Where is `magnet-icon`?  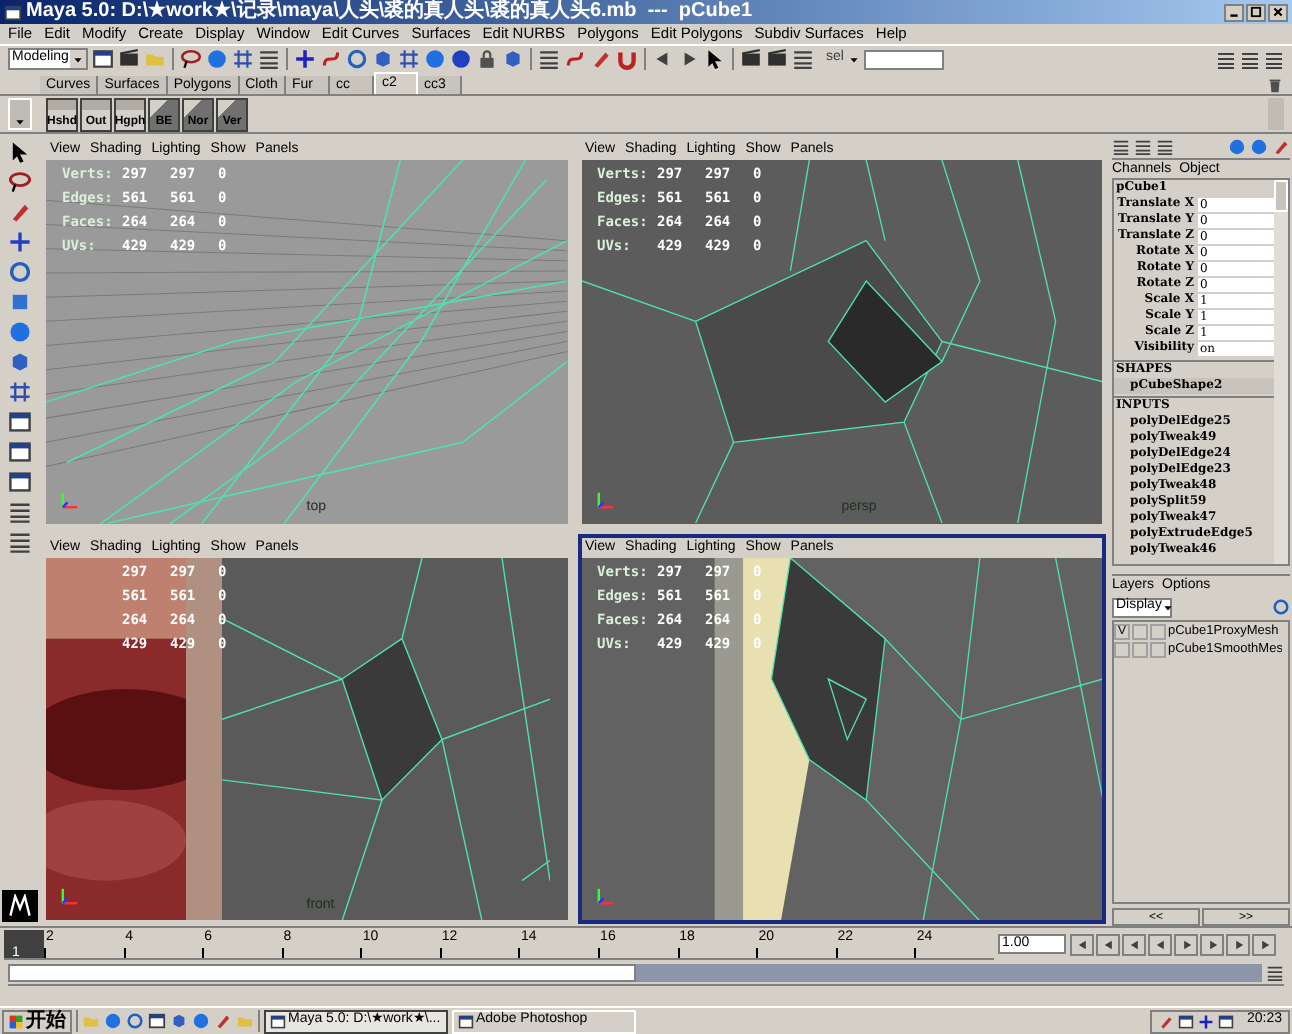 magnet-icon is located at coordinates (627, 59).